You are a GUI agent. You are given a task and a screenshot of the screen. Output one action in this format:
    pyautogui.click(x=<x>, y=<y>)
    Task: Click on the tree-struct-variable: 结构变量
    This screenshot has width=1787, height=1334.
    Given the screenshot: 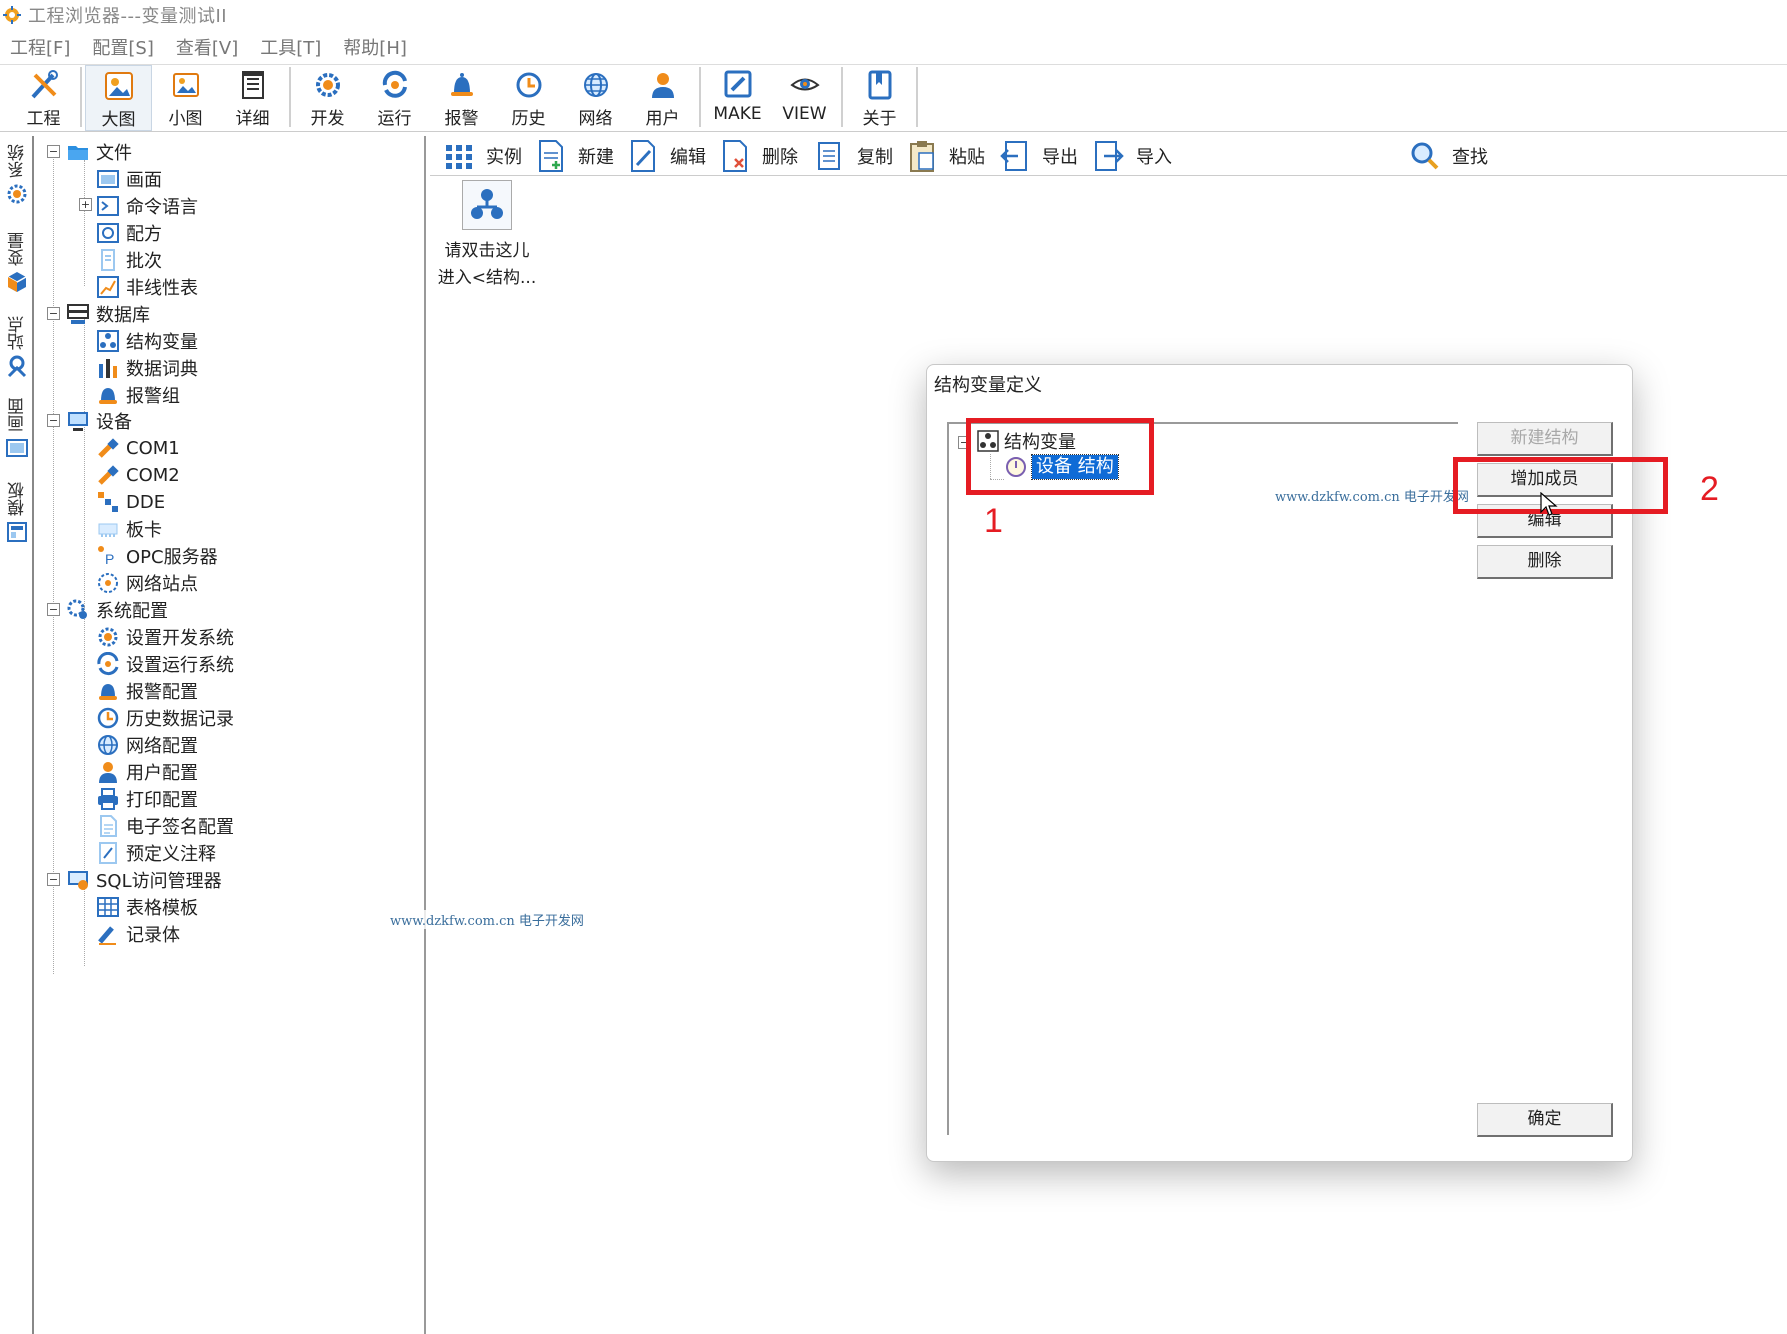 What is the action you would take?
    pyautogui.click(x=147, y=341)
    